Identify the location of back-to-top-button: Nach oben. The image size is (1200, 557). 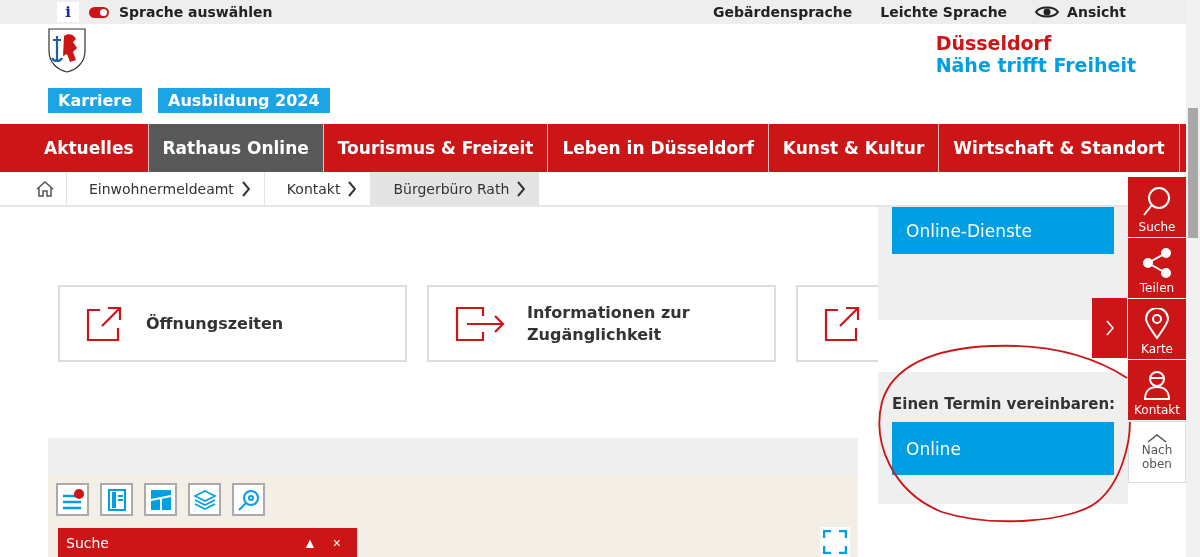
(1157, 452).